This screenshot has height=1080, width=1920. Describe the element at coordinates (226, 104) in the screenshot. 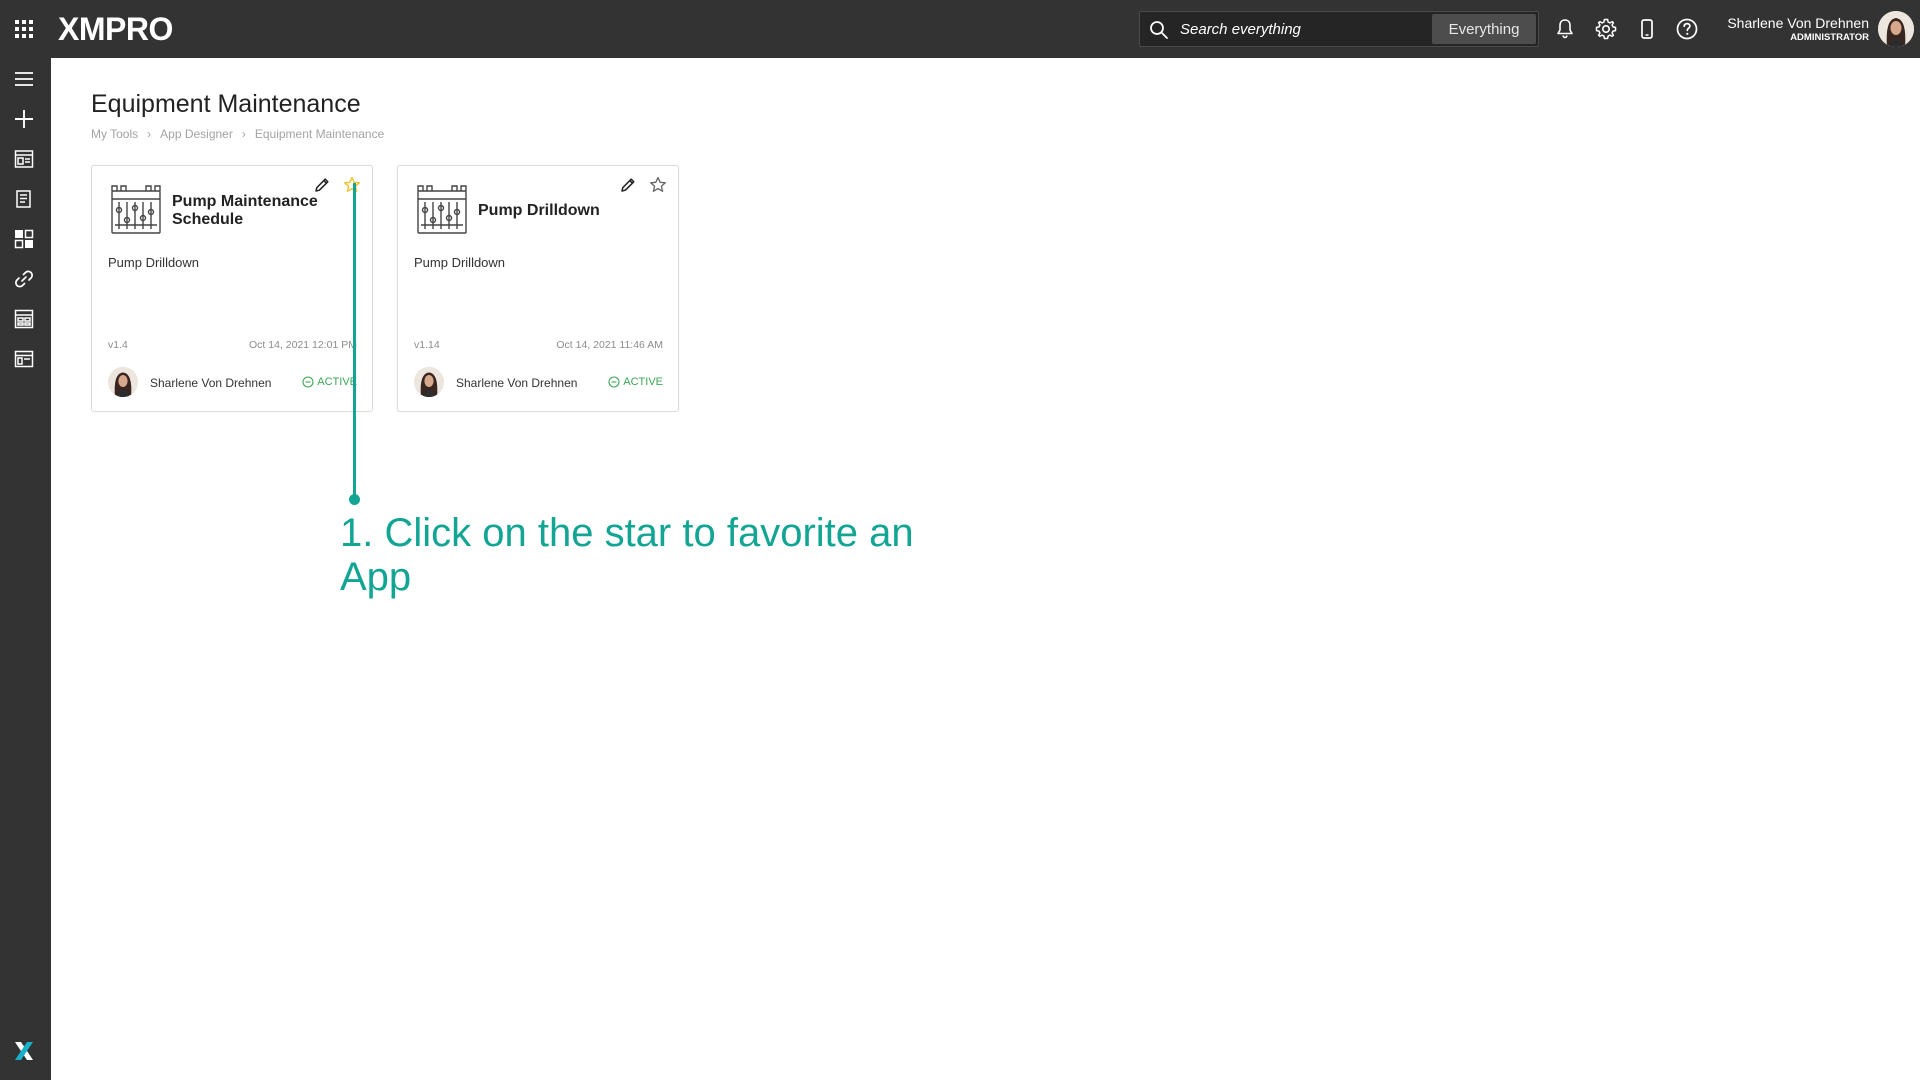

I see `page-title: Equipment Maintenance` at that location.